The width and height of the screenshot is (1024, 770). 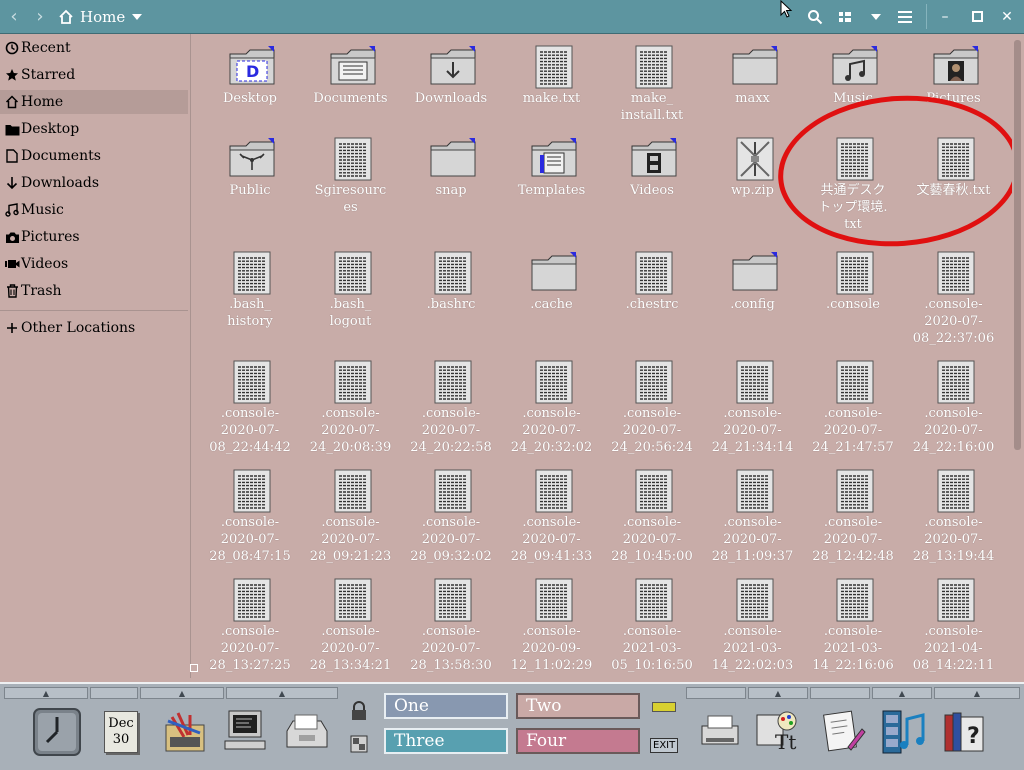 I want to click on file-item: .console- 2020-07- 28_08:47:15, so click(x=250, y=517).